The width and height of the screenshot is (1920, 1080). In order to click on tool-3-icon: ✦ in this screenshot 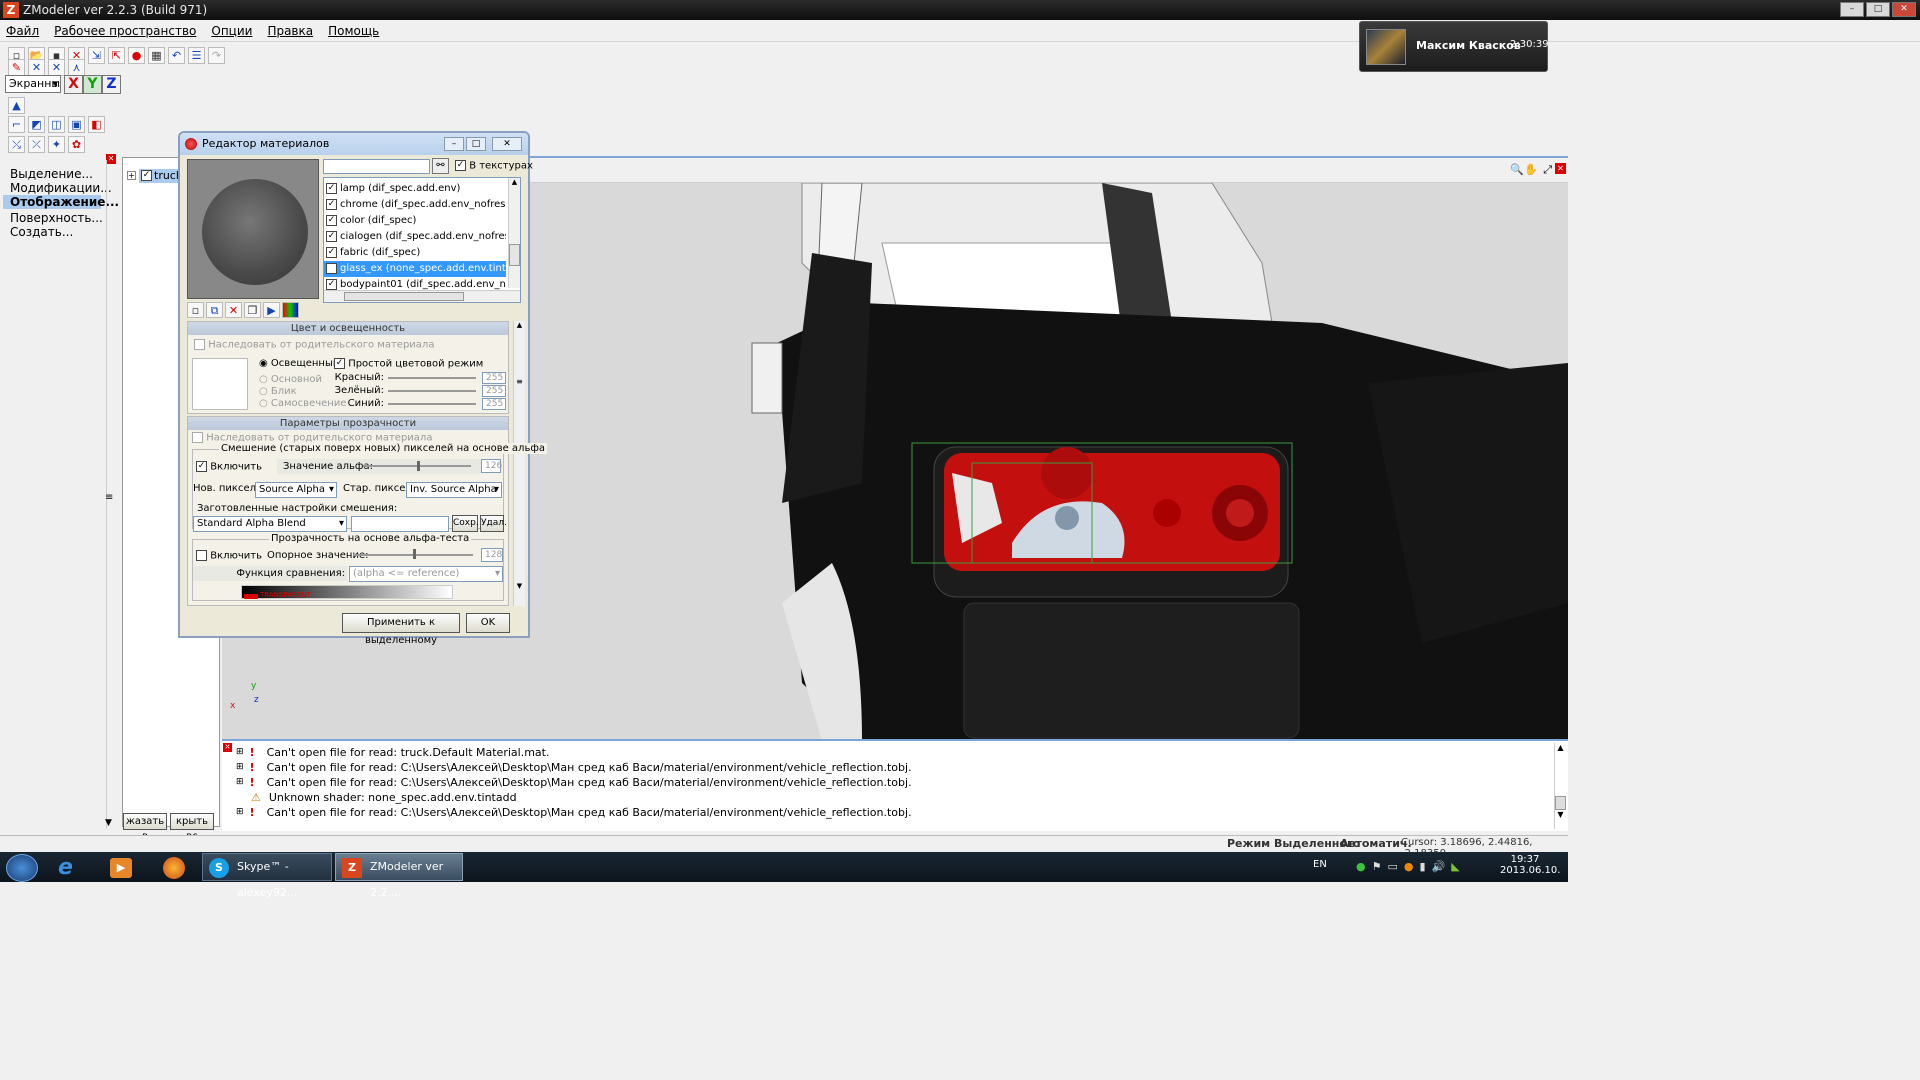, I will do `click(56, 144)`.